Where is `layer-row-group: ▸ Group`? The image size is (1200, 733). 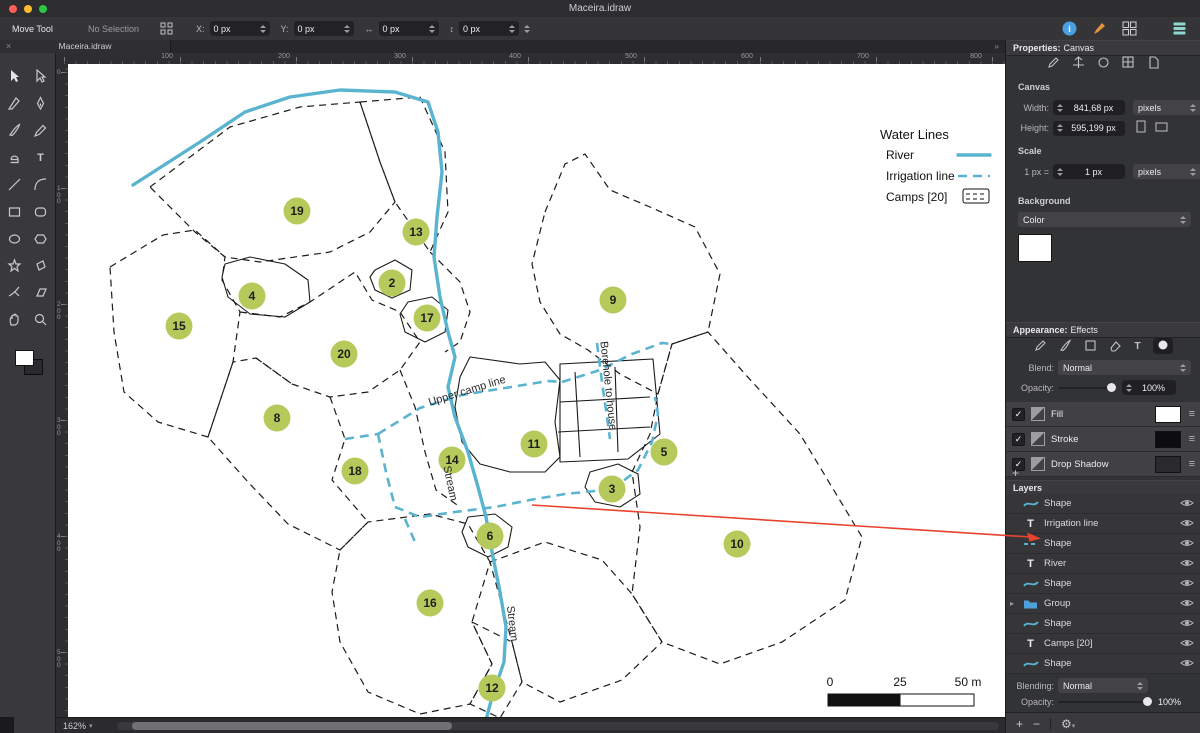
layer-row-group: ▸ Group is located at coordinates (1103, 604).